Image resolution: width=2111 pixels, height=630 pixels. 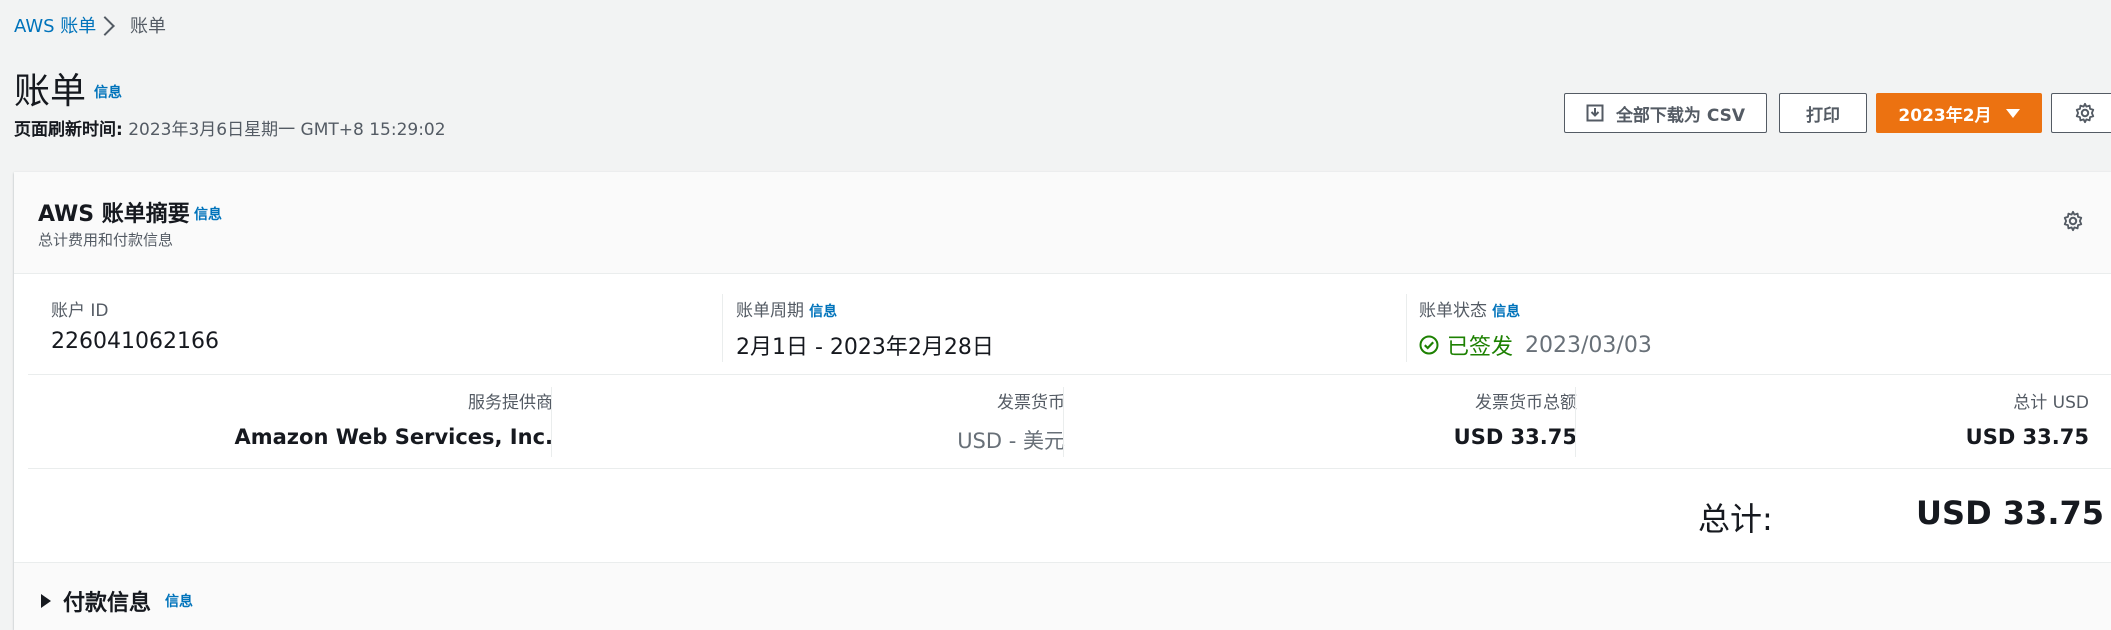 I want to click on account-id-value: 226041062166, so click(x=135, y=341).